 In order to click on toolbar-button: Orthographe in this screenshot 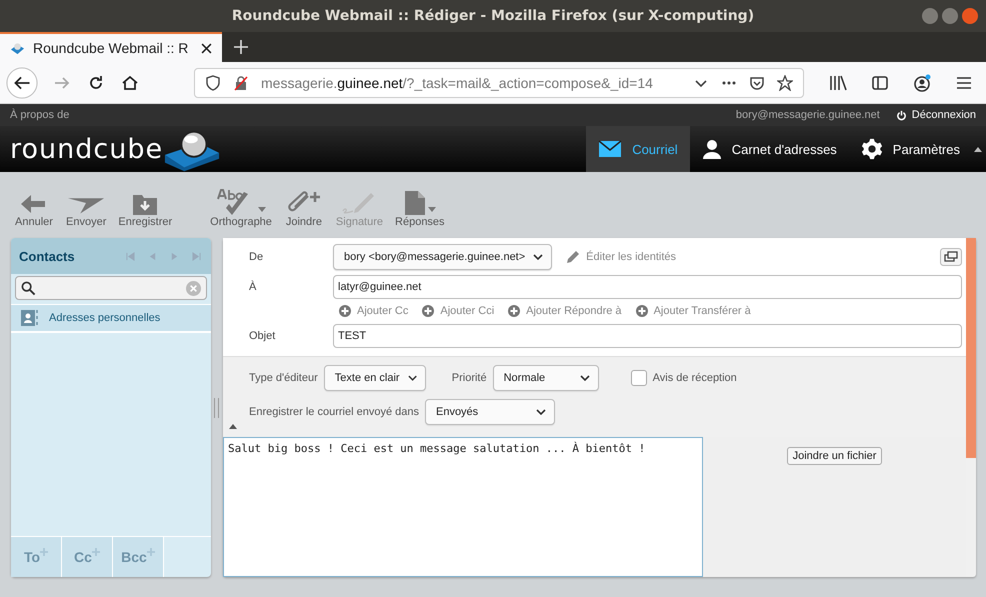, I will do `click(241, 208)`.